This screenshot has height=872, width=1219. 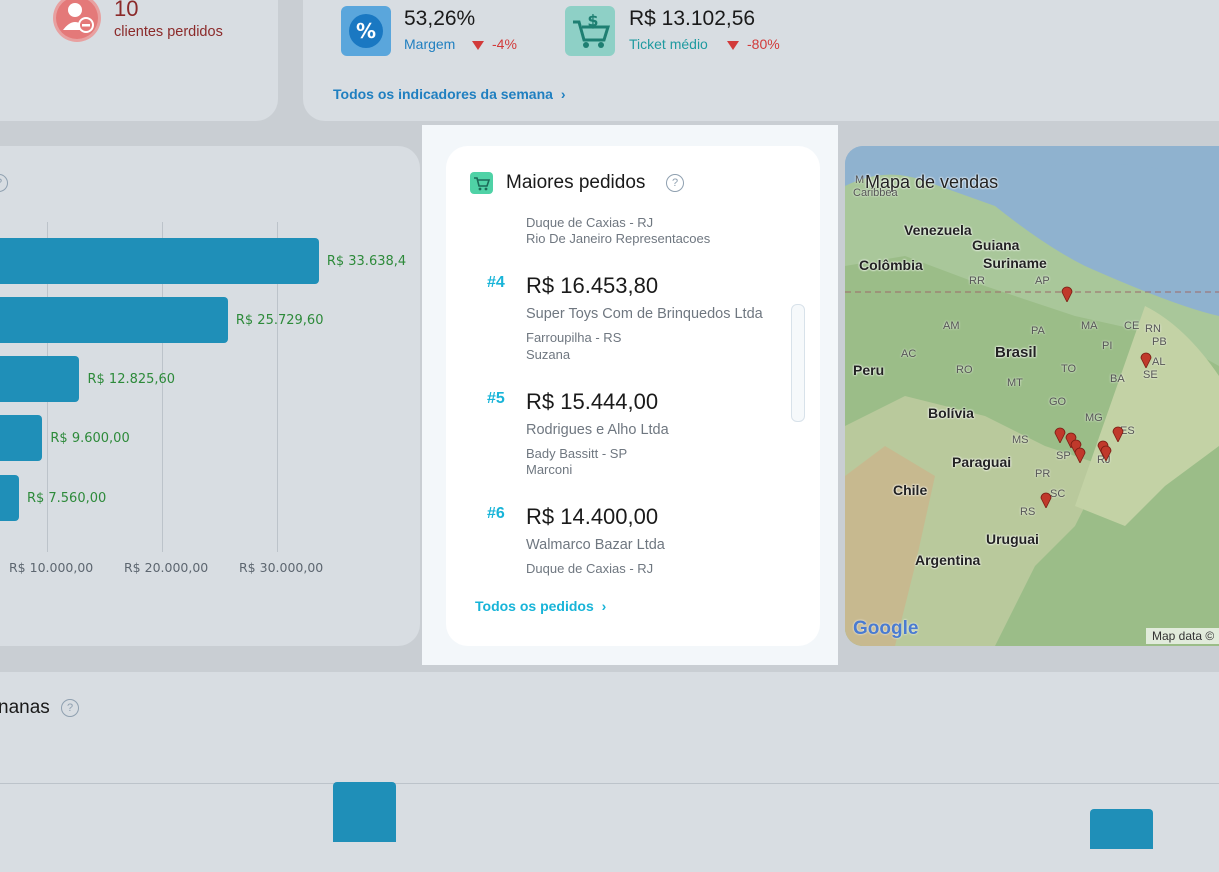 What do you see at coordinates (496, 513) in the screenshot?
I see `order-rank: #6` at bounding box center [496, 513].